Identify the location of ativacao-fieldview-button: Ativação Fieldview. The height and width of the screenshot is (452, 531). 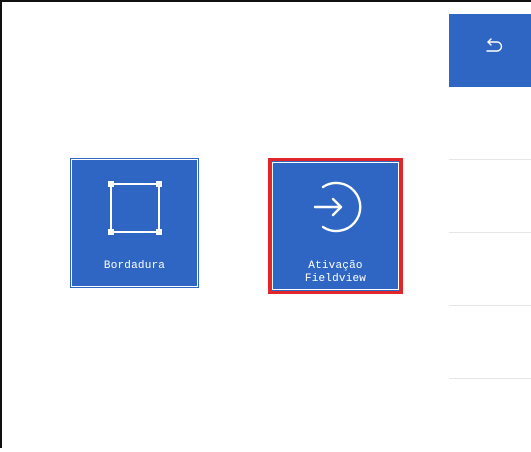
(335, 226).